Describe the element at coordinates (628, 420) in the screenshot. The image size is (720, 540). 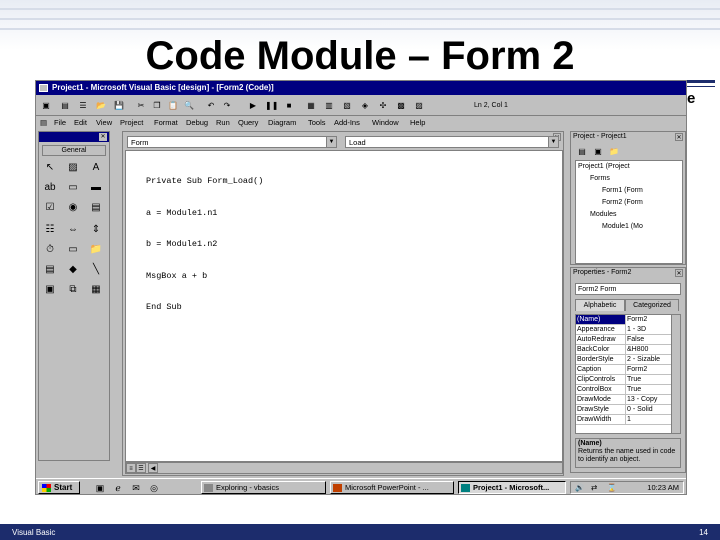
I see `table-row: DrawWidth 1` at that location.